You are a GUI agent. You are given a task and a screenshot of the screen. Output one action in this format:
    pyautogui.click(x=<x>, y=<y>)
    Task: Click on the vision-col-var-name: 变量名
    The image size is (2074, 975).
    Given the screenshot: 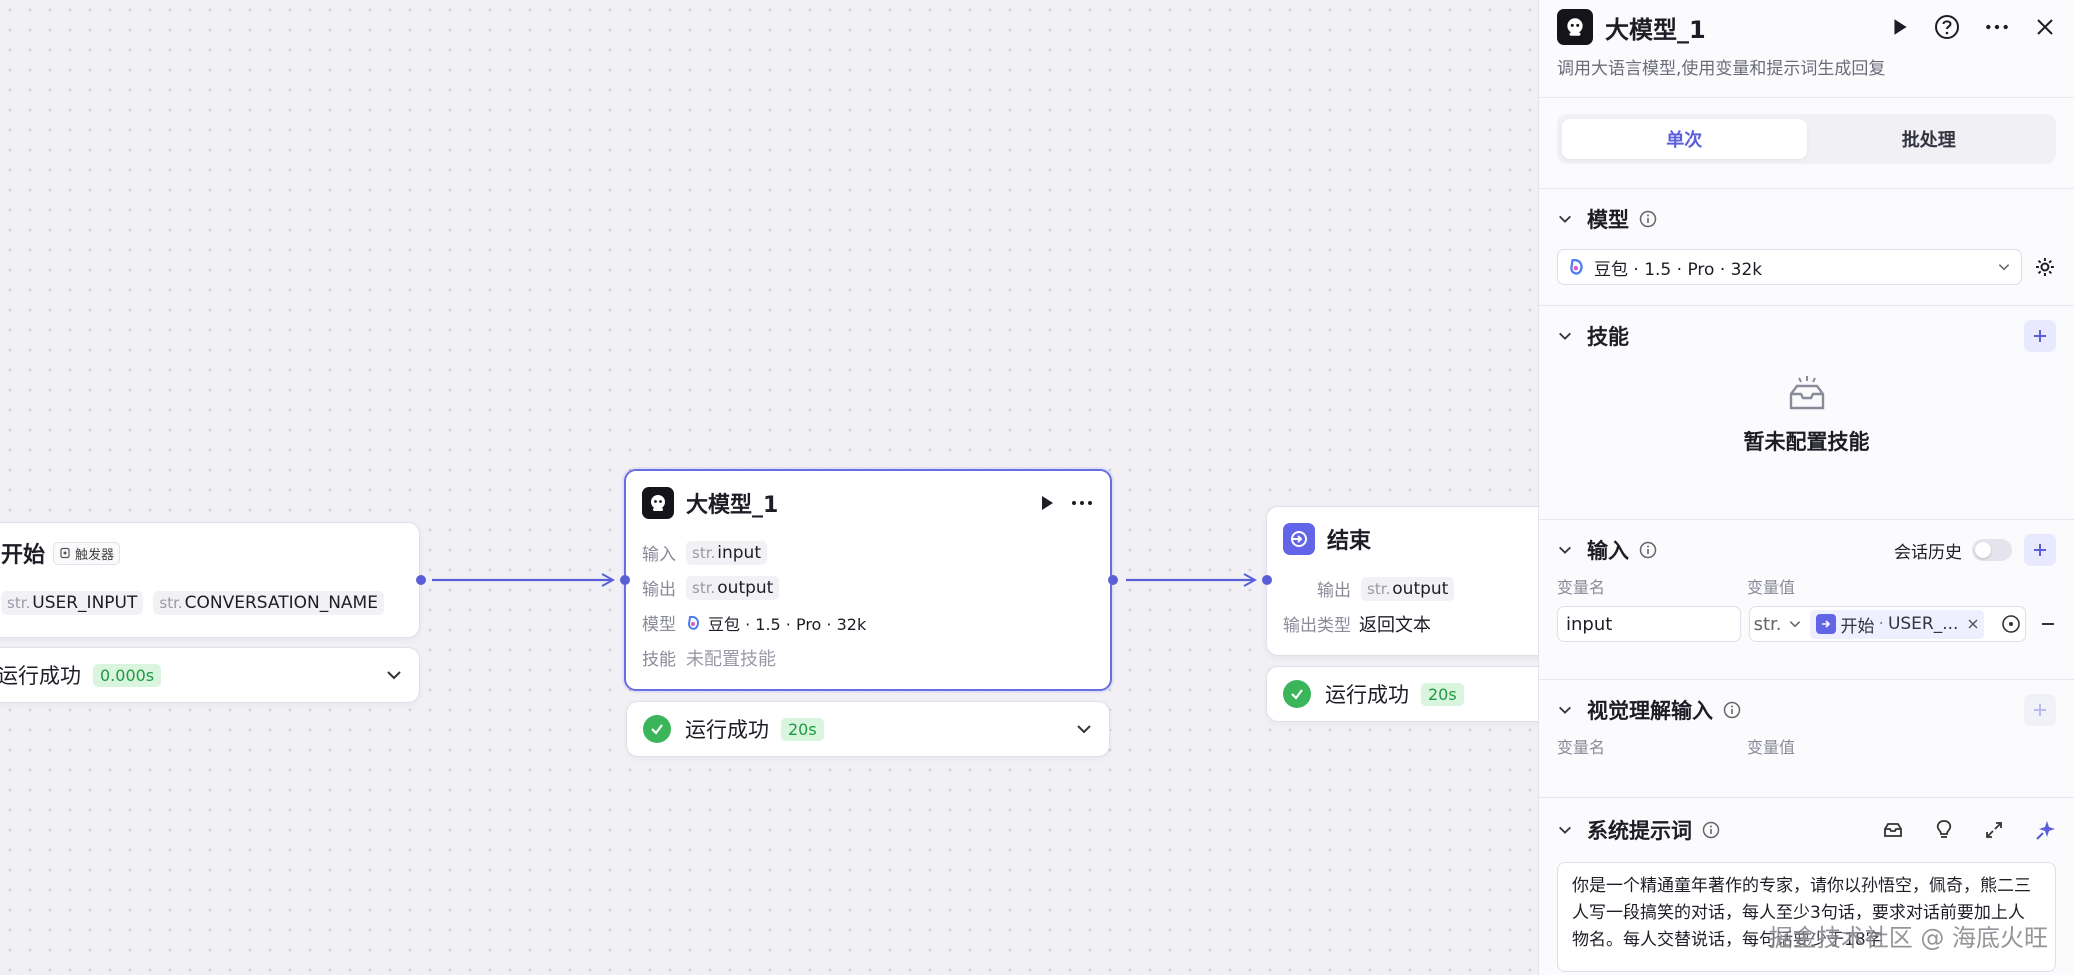 What is the action you would take?
    pyautogui.click(x=1581, y=747)
    